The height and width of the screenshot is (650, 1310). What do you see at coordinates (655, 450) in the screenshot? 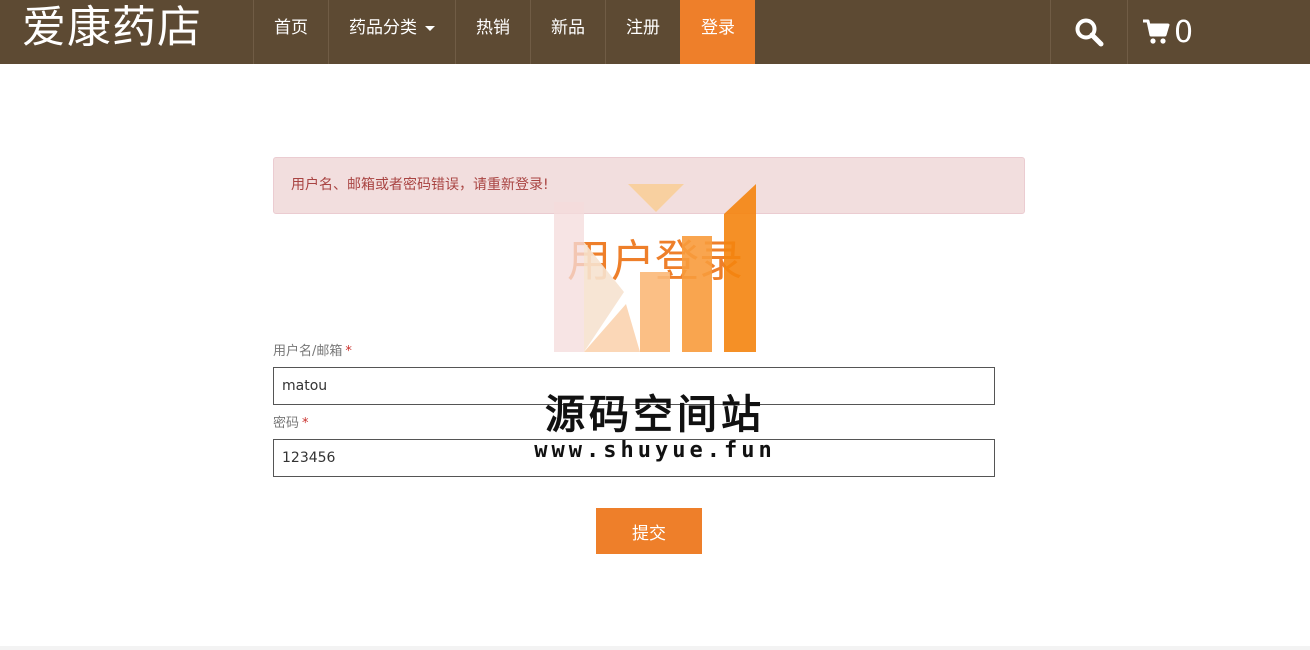
I see `watermark-url: www.shuyue.fun` at bounding box center [655, 450].